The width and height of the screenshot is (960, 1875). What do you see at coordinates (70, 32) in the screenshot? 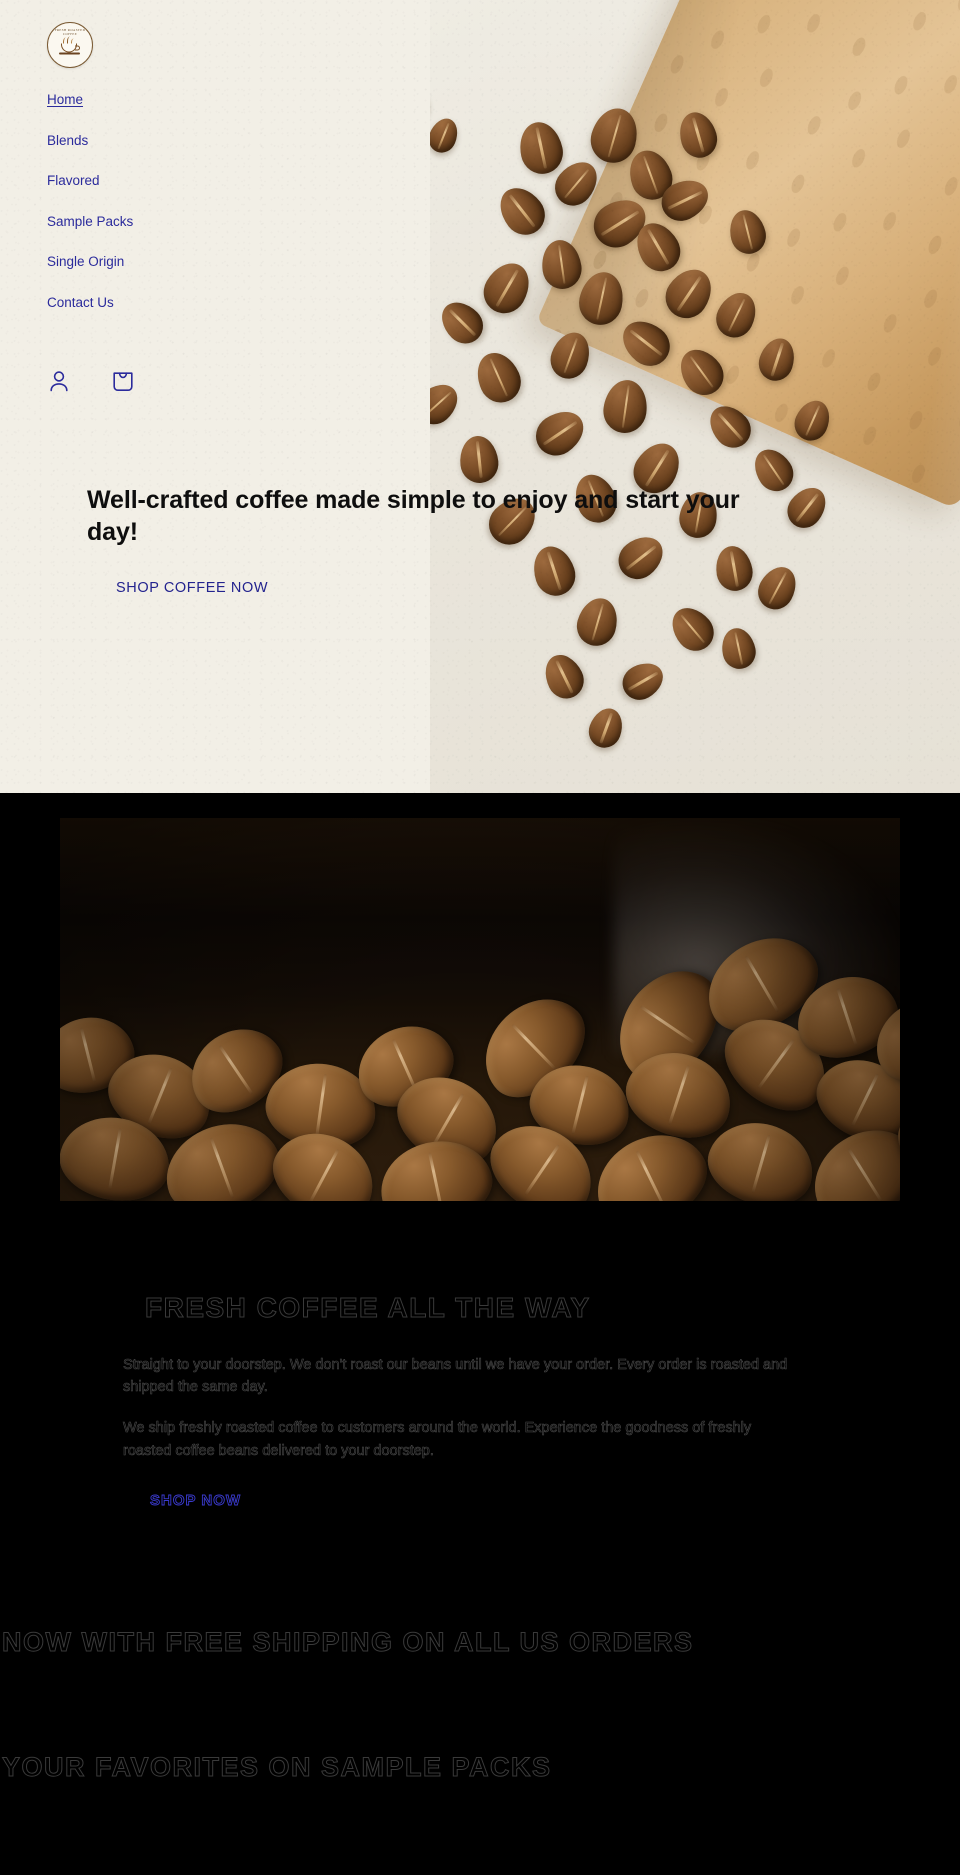
I see `logo-ring-text: FRESH ROASTED COFFEE` at bounding box center [70, 32].